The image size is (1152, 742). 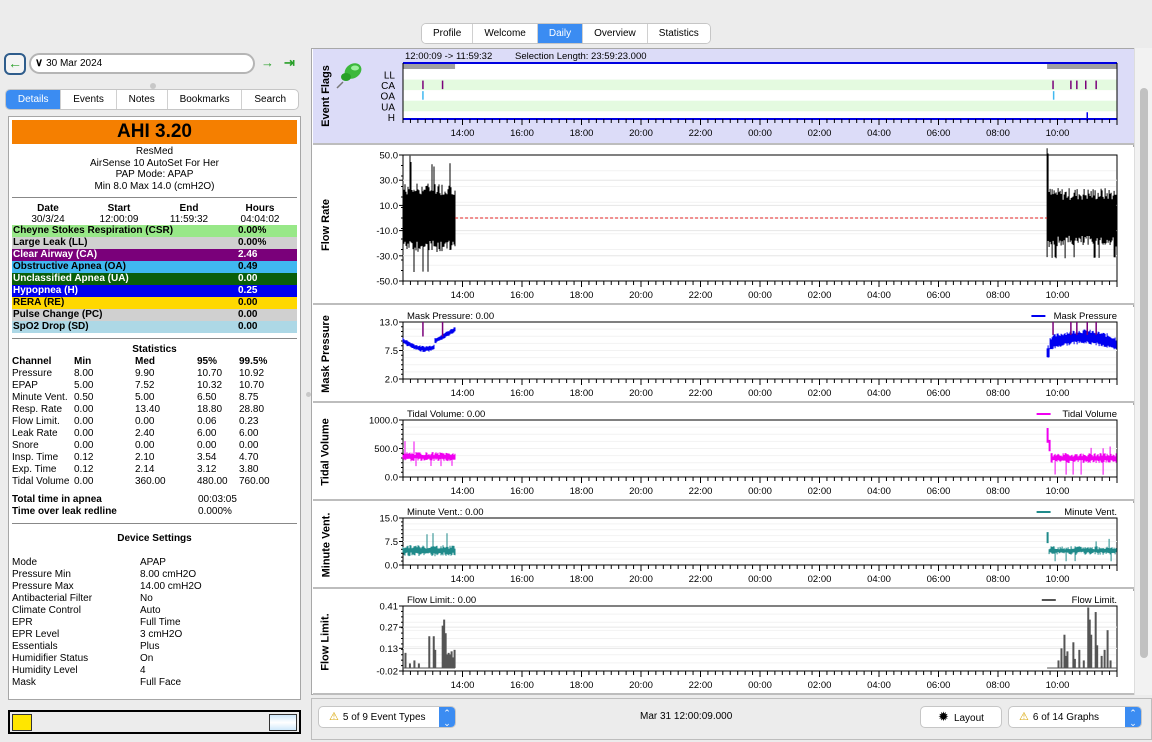 I want to click on tab-welcome: Welcome, so click(x=505, y=33).